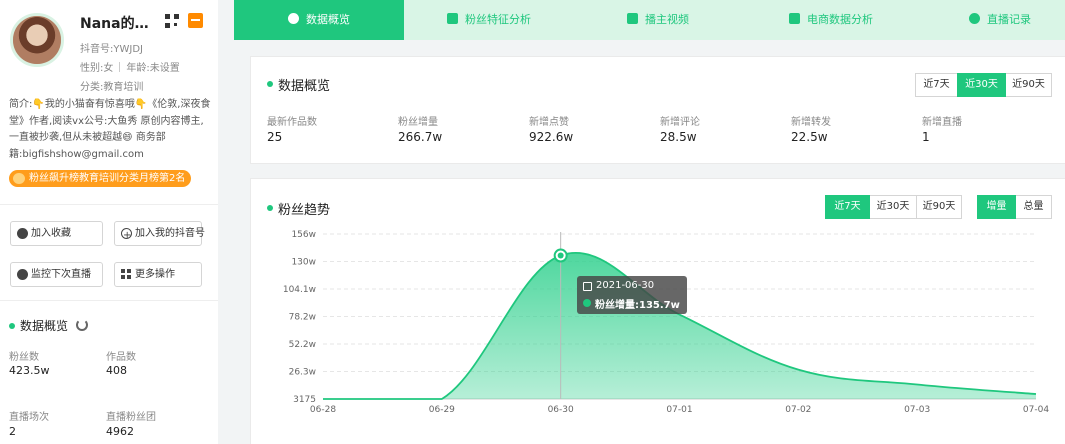  Describe the element at coordinates (974, 18) in the screenshot. I see `clock-icon` at that location.